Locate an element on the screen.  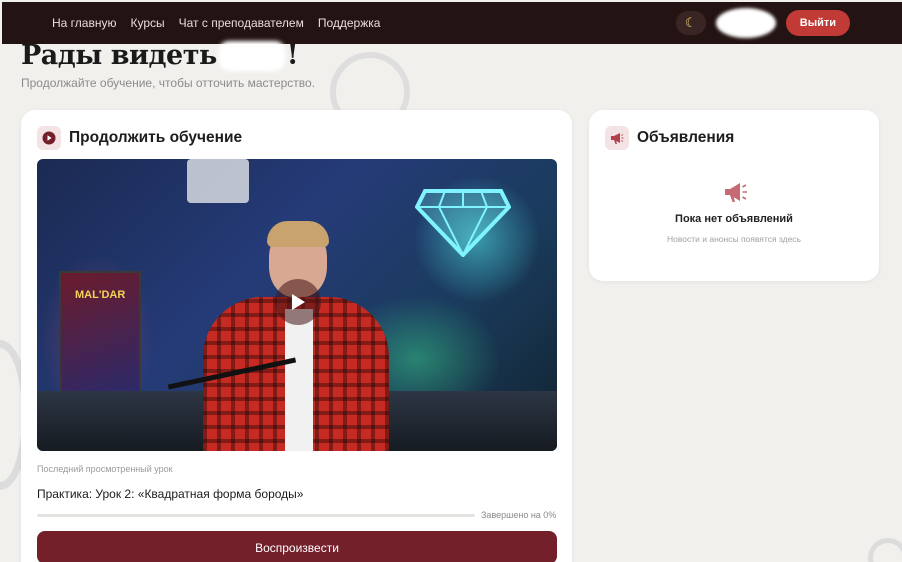
card-header: Продолжить обучение is located at coordinates (139, 138).